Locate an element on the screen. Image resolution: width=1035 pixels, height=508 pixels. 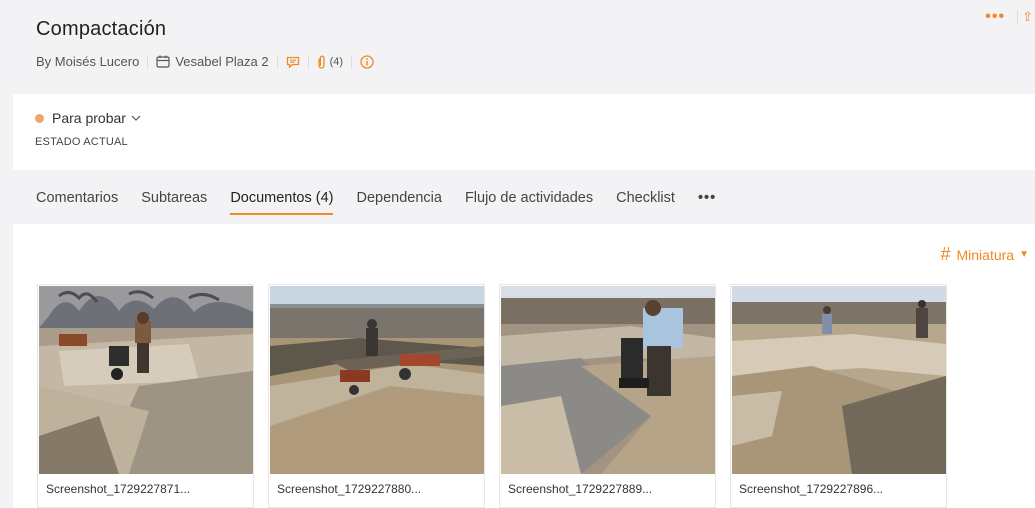
author-label: By Moisés Lucero is located at coordinates (88, 61).